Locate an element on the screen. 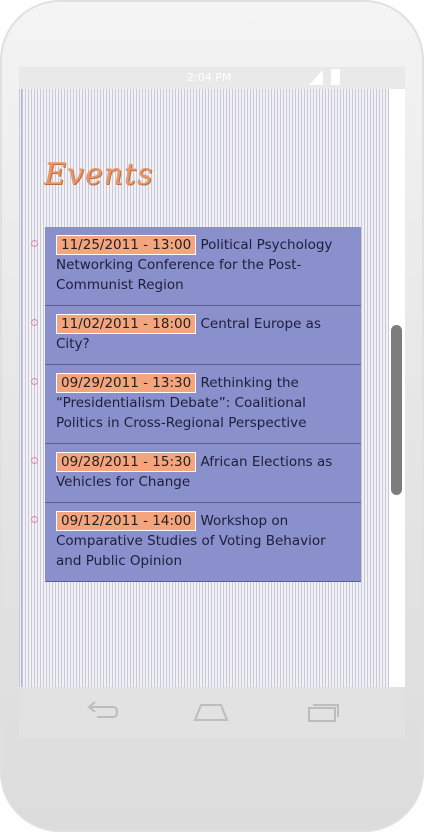 Image resolution: width=424 pixels, height=832 pixels. navigation-bar is located at coordinates (212, 712).